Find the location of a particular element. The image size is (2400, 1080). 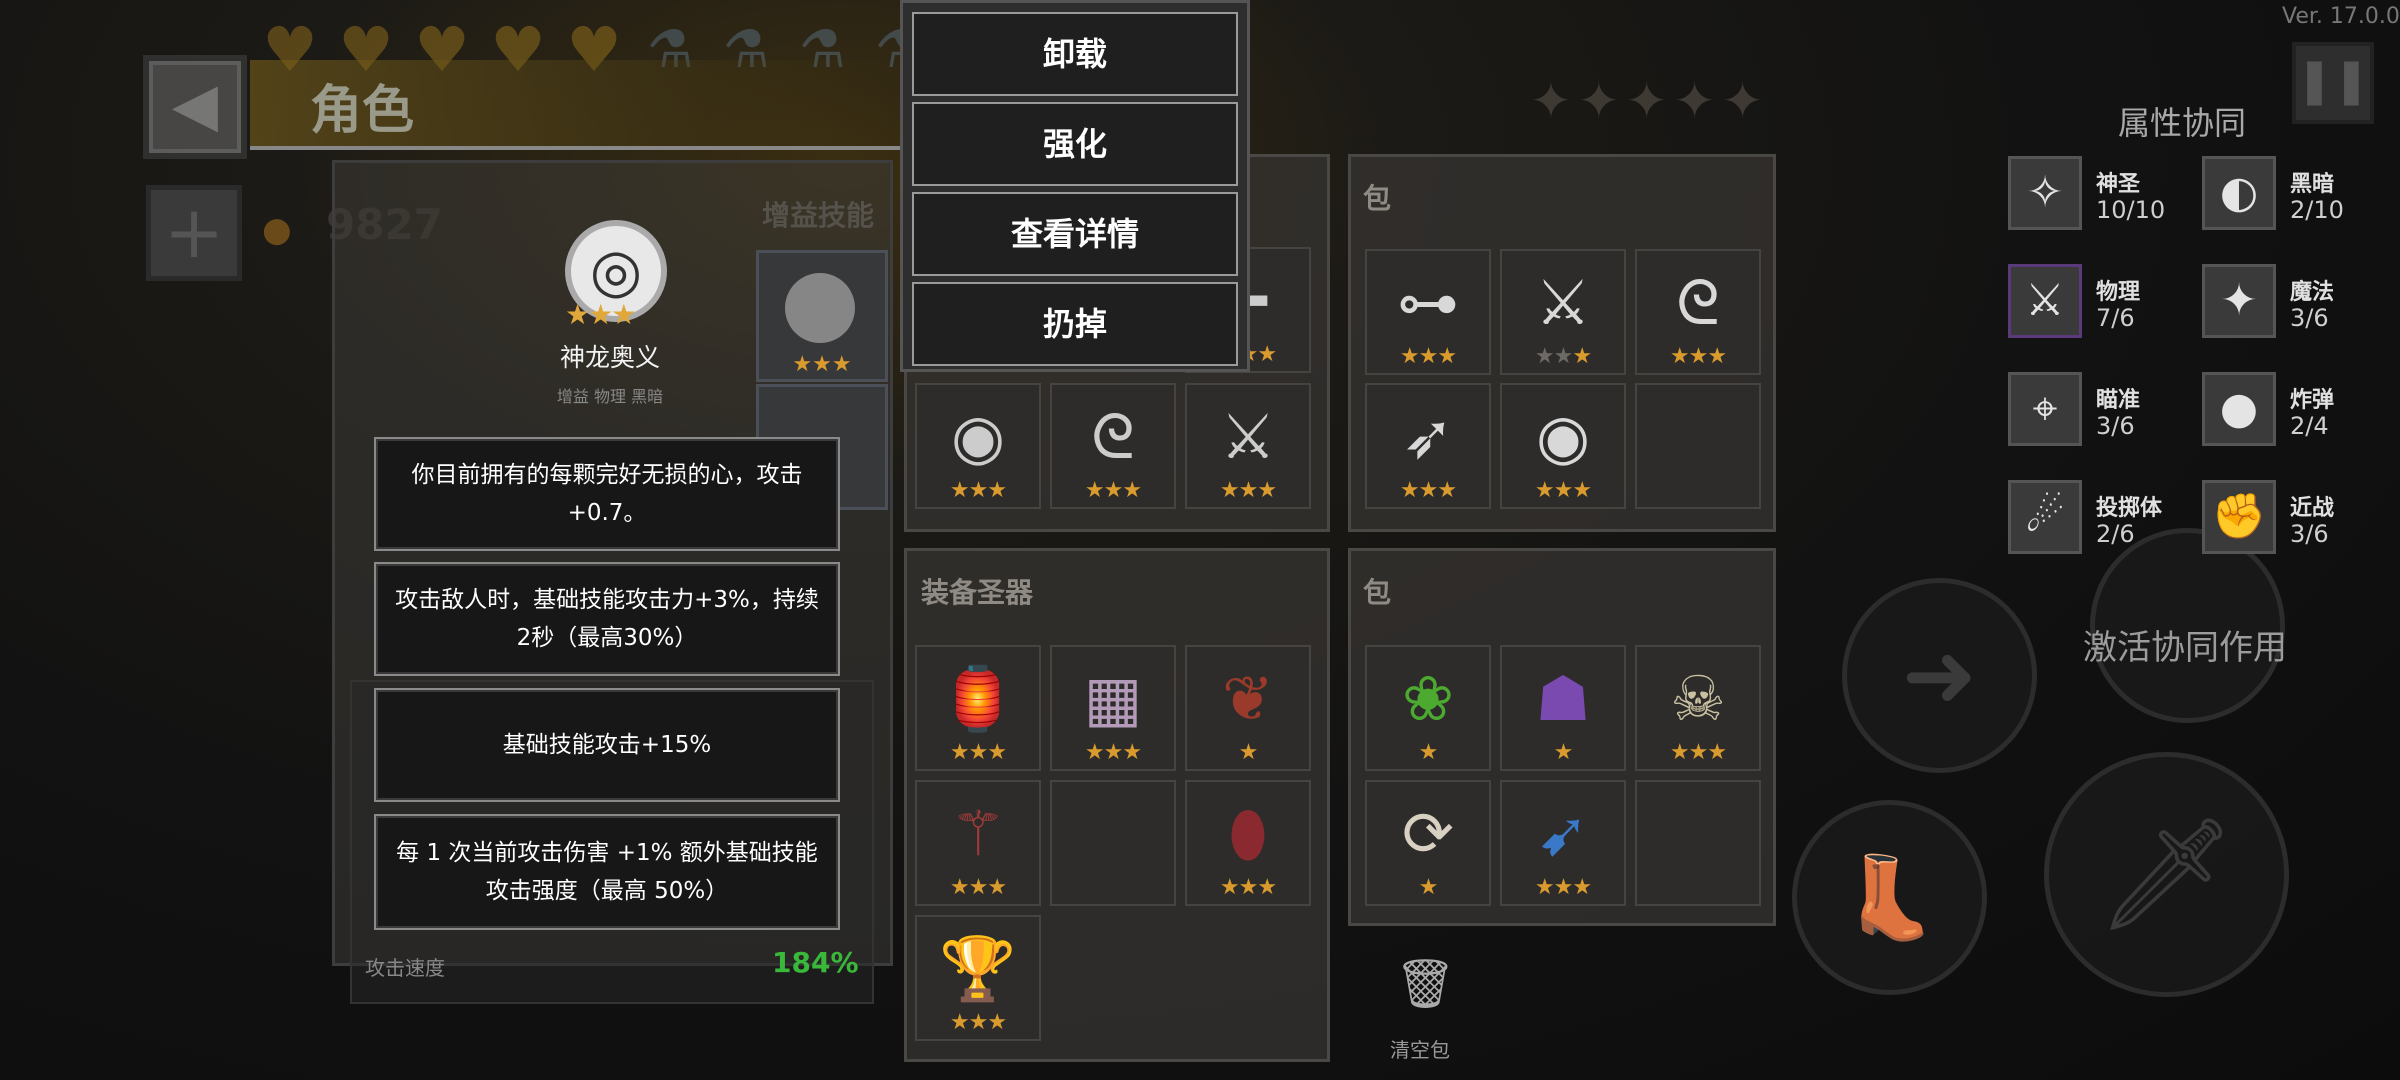

inventory-slot: ⚚ ★★★ is located at coordinates (978, 843).